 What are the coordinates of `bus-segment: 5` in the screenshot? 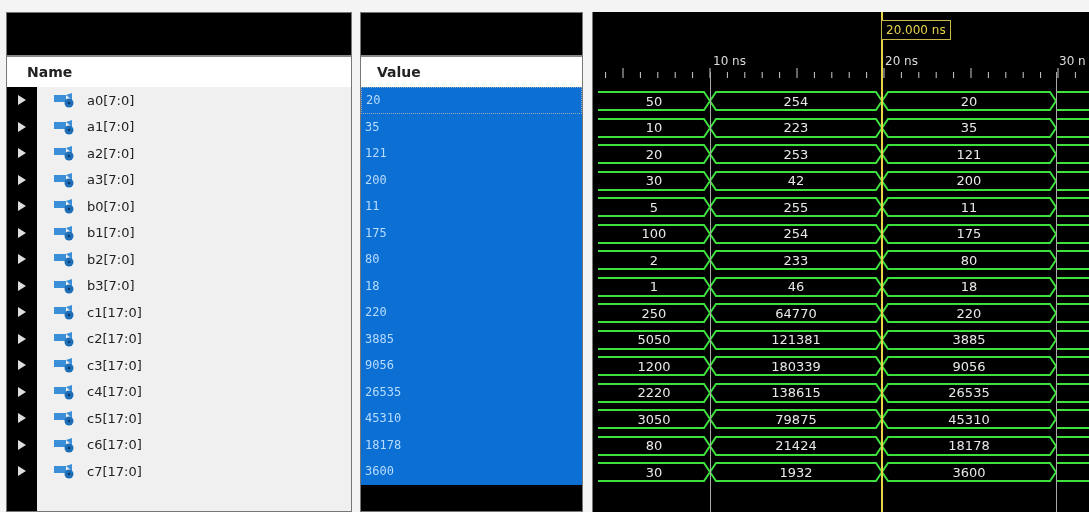 It's located at (654, 207).